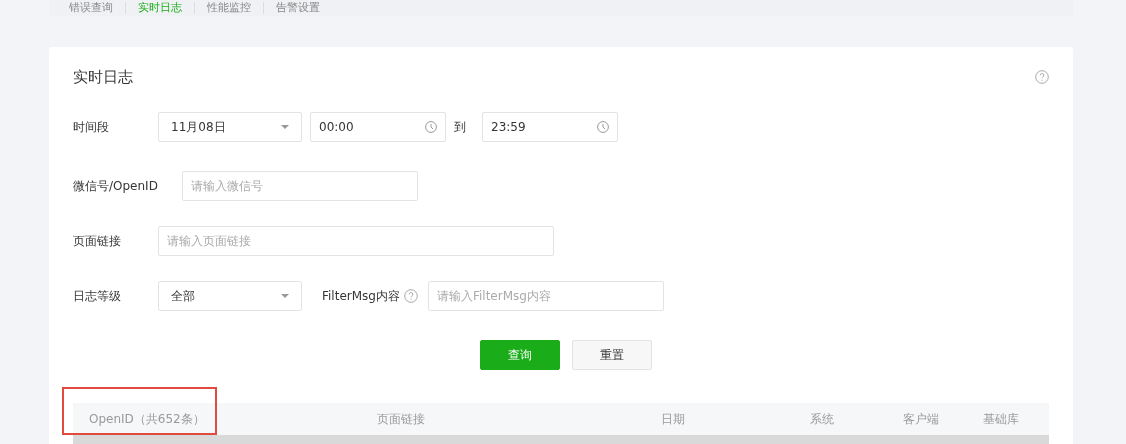 This screenshot has height=444, width=1126. I want to click on field-label: FilterMsg内容, so click(361, 296).